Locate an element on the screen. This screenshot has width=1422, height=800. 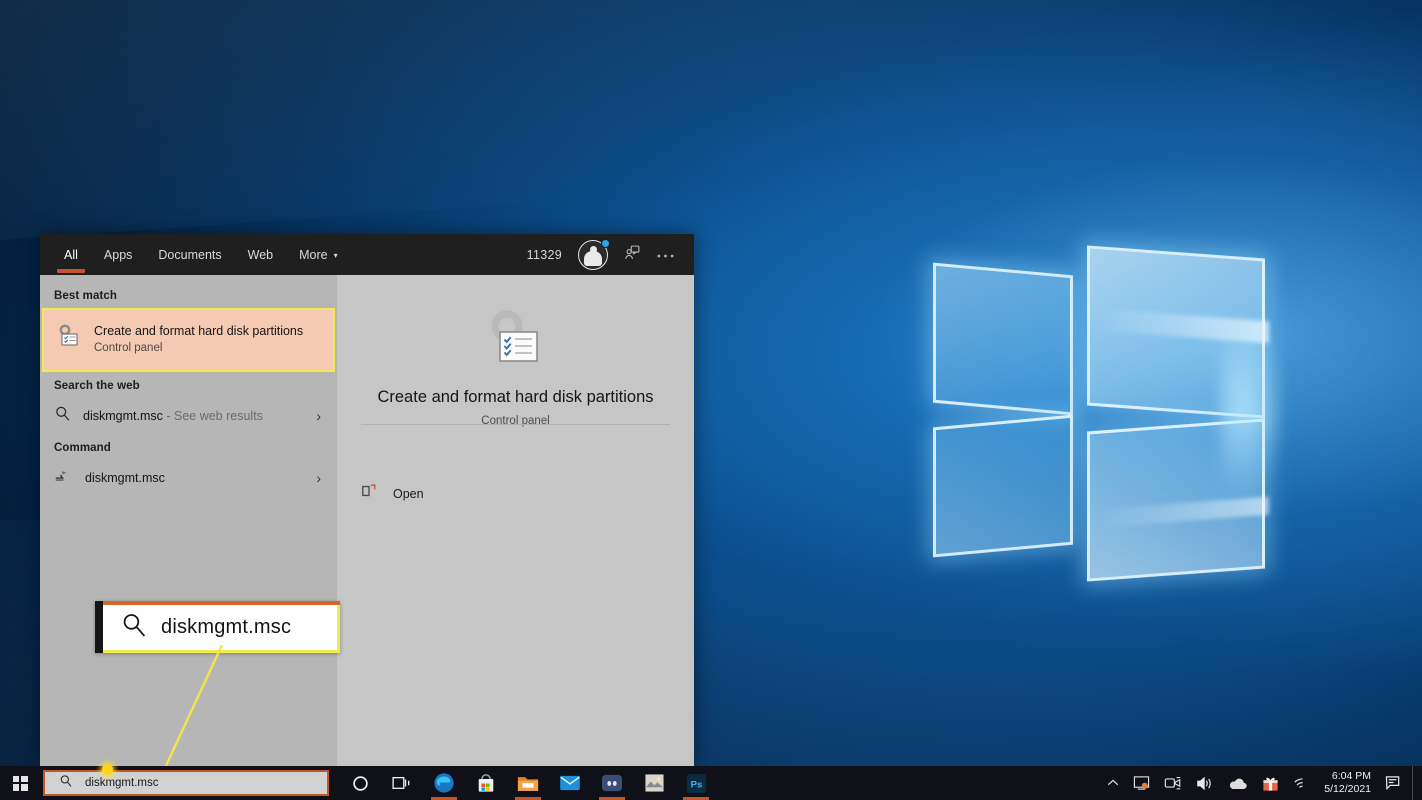
system-tray: 6:04 PM 5/12/2021 is located at coordinates (1261, 783).